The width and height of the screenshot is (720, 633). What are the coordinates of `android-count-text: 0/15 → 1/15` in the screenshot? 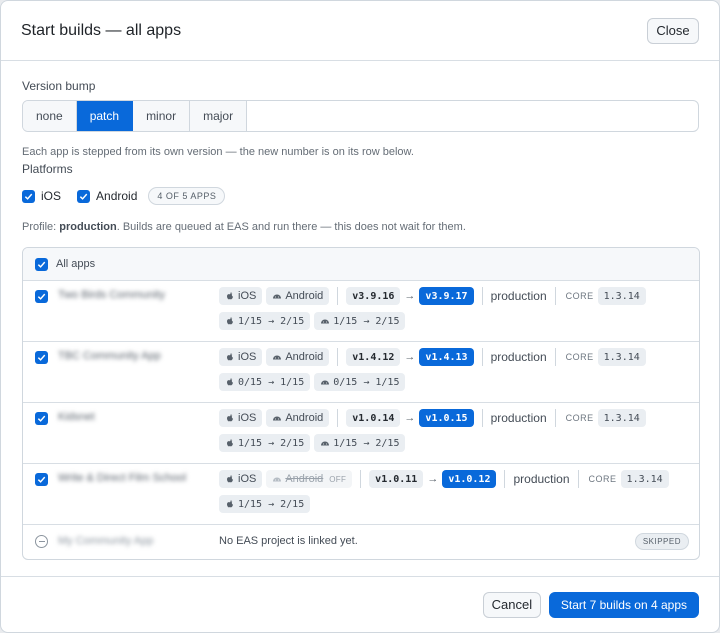 It's located at (366, 382).